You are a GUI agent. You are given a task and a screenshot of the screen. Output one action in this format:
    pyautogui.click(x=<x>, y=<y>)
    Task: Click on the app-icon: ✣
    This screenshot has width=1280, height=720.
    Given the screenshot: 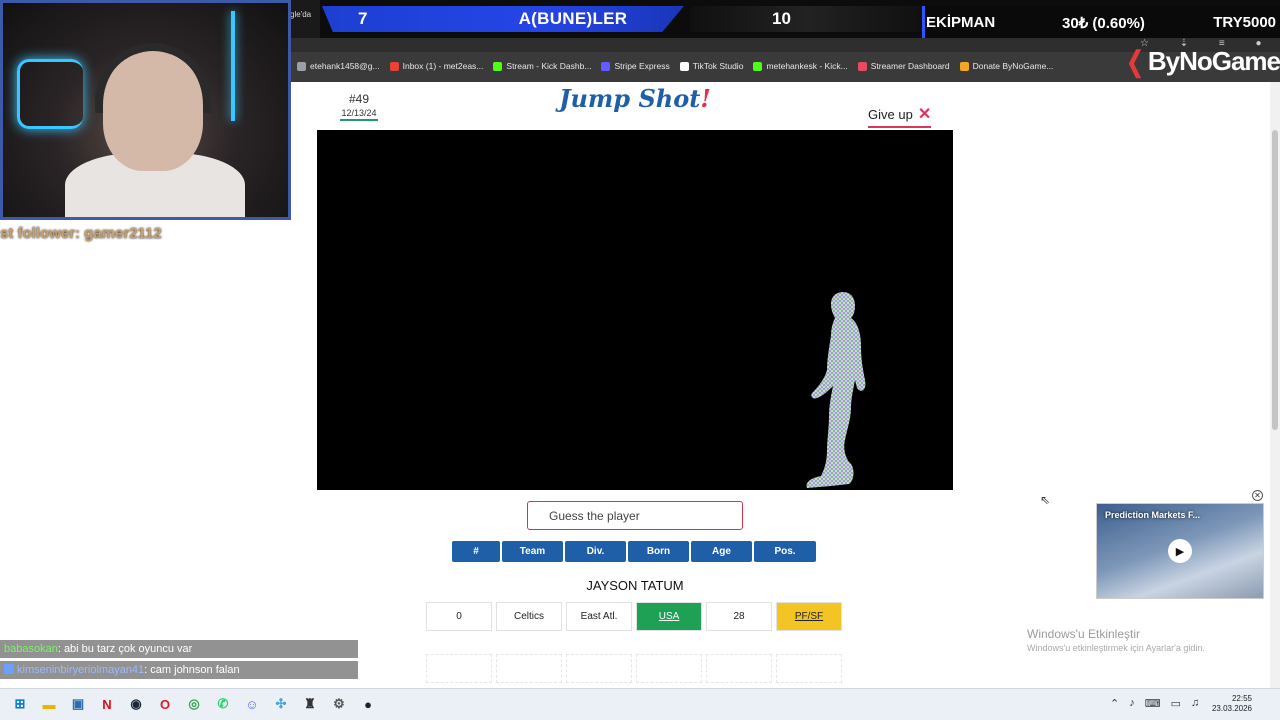 What is the action you would take?
    pyautogui.click(x=281, y=704)
    